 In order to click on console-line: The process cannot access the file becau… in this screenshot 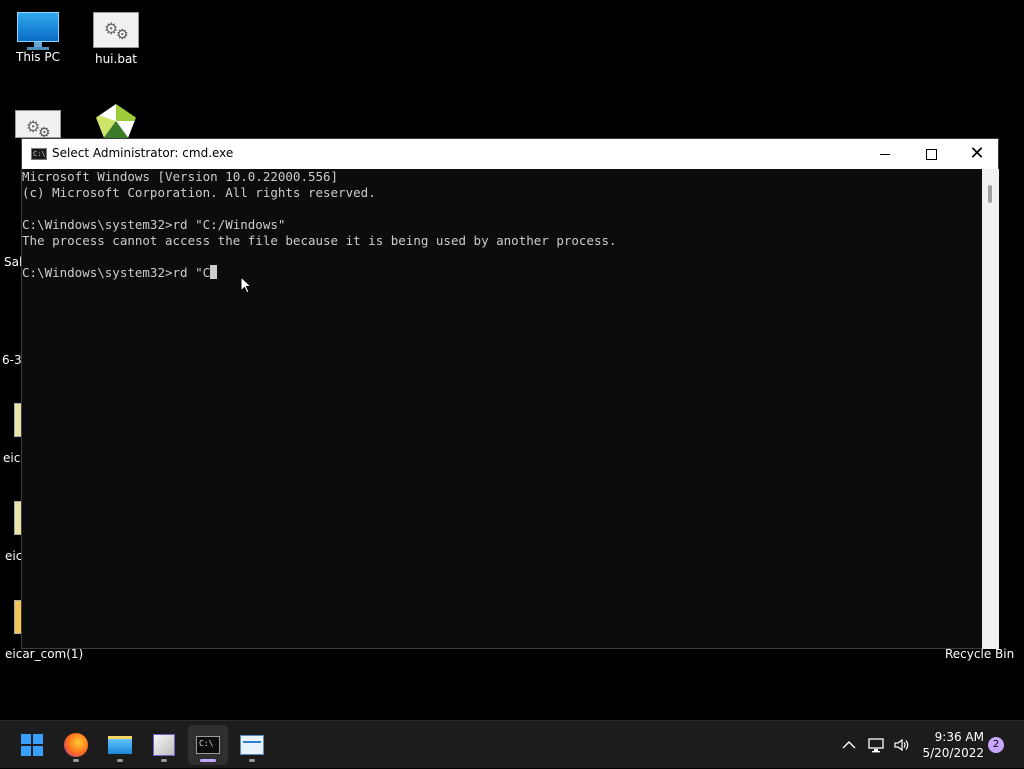, I will do `click(319, 240)`.